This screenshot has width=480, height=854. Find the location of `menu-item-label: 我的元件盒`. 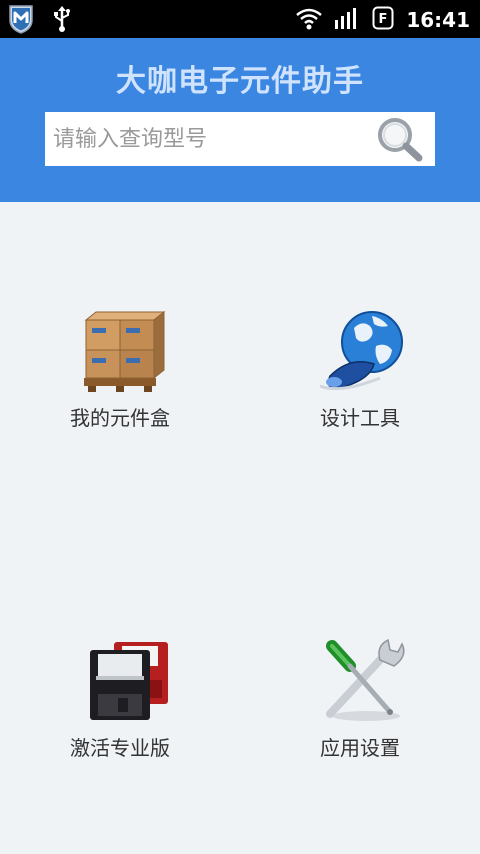

menu-item-label: 我的元件盒 is located at coordinates (120, 418).